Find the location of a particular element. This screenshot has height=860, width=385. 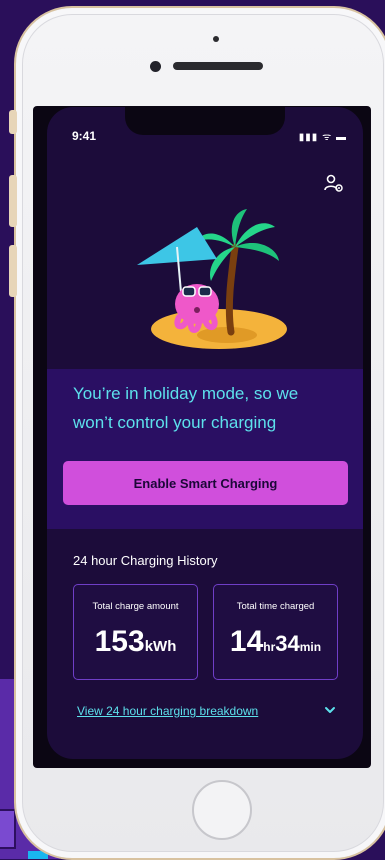

total-time-card: Total time charged 14hr34min is located at coordinates (275, 632).